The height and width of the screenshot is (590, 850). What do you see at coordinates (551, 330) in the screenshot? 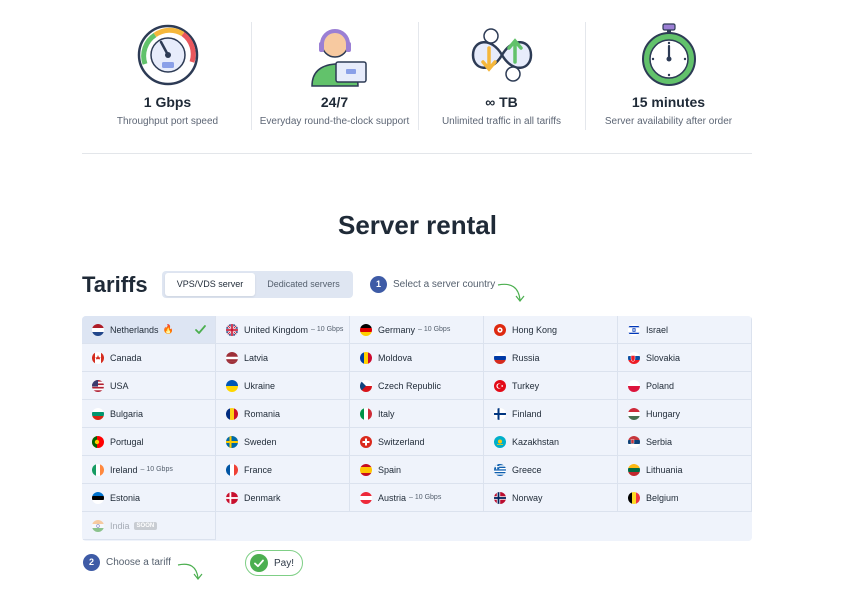
I see `country-item-hong-kong: Hong Kong` at bounding box center [551, 330].